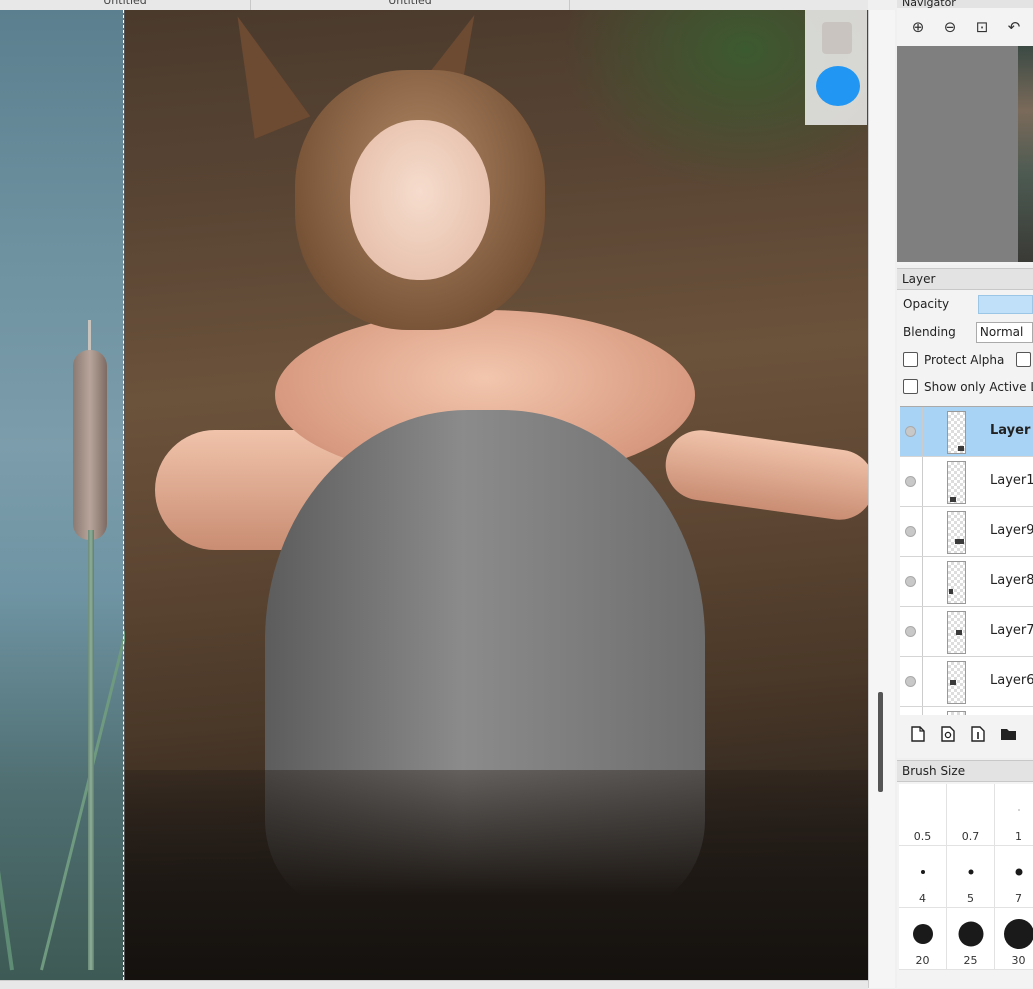 The height and width of the screenshot is (989, 1033). Describe the element at coordinates (965, 4) in the screenshot. I see `navigator-title: Navigator` at that location.